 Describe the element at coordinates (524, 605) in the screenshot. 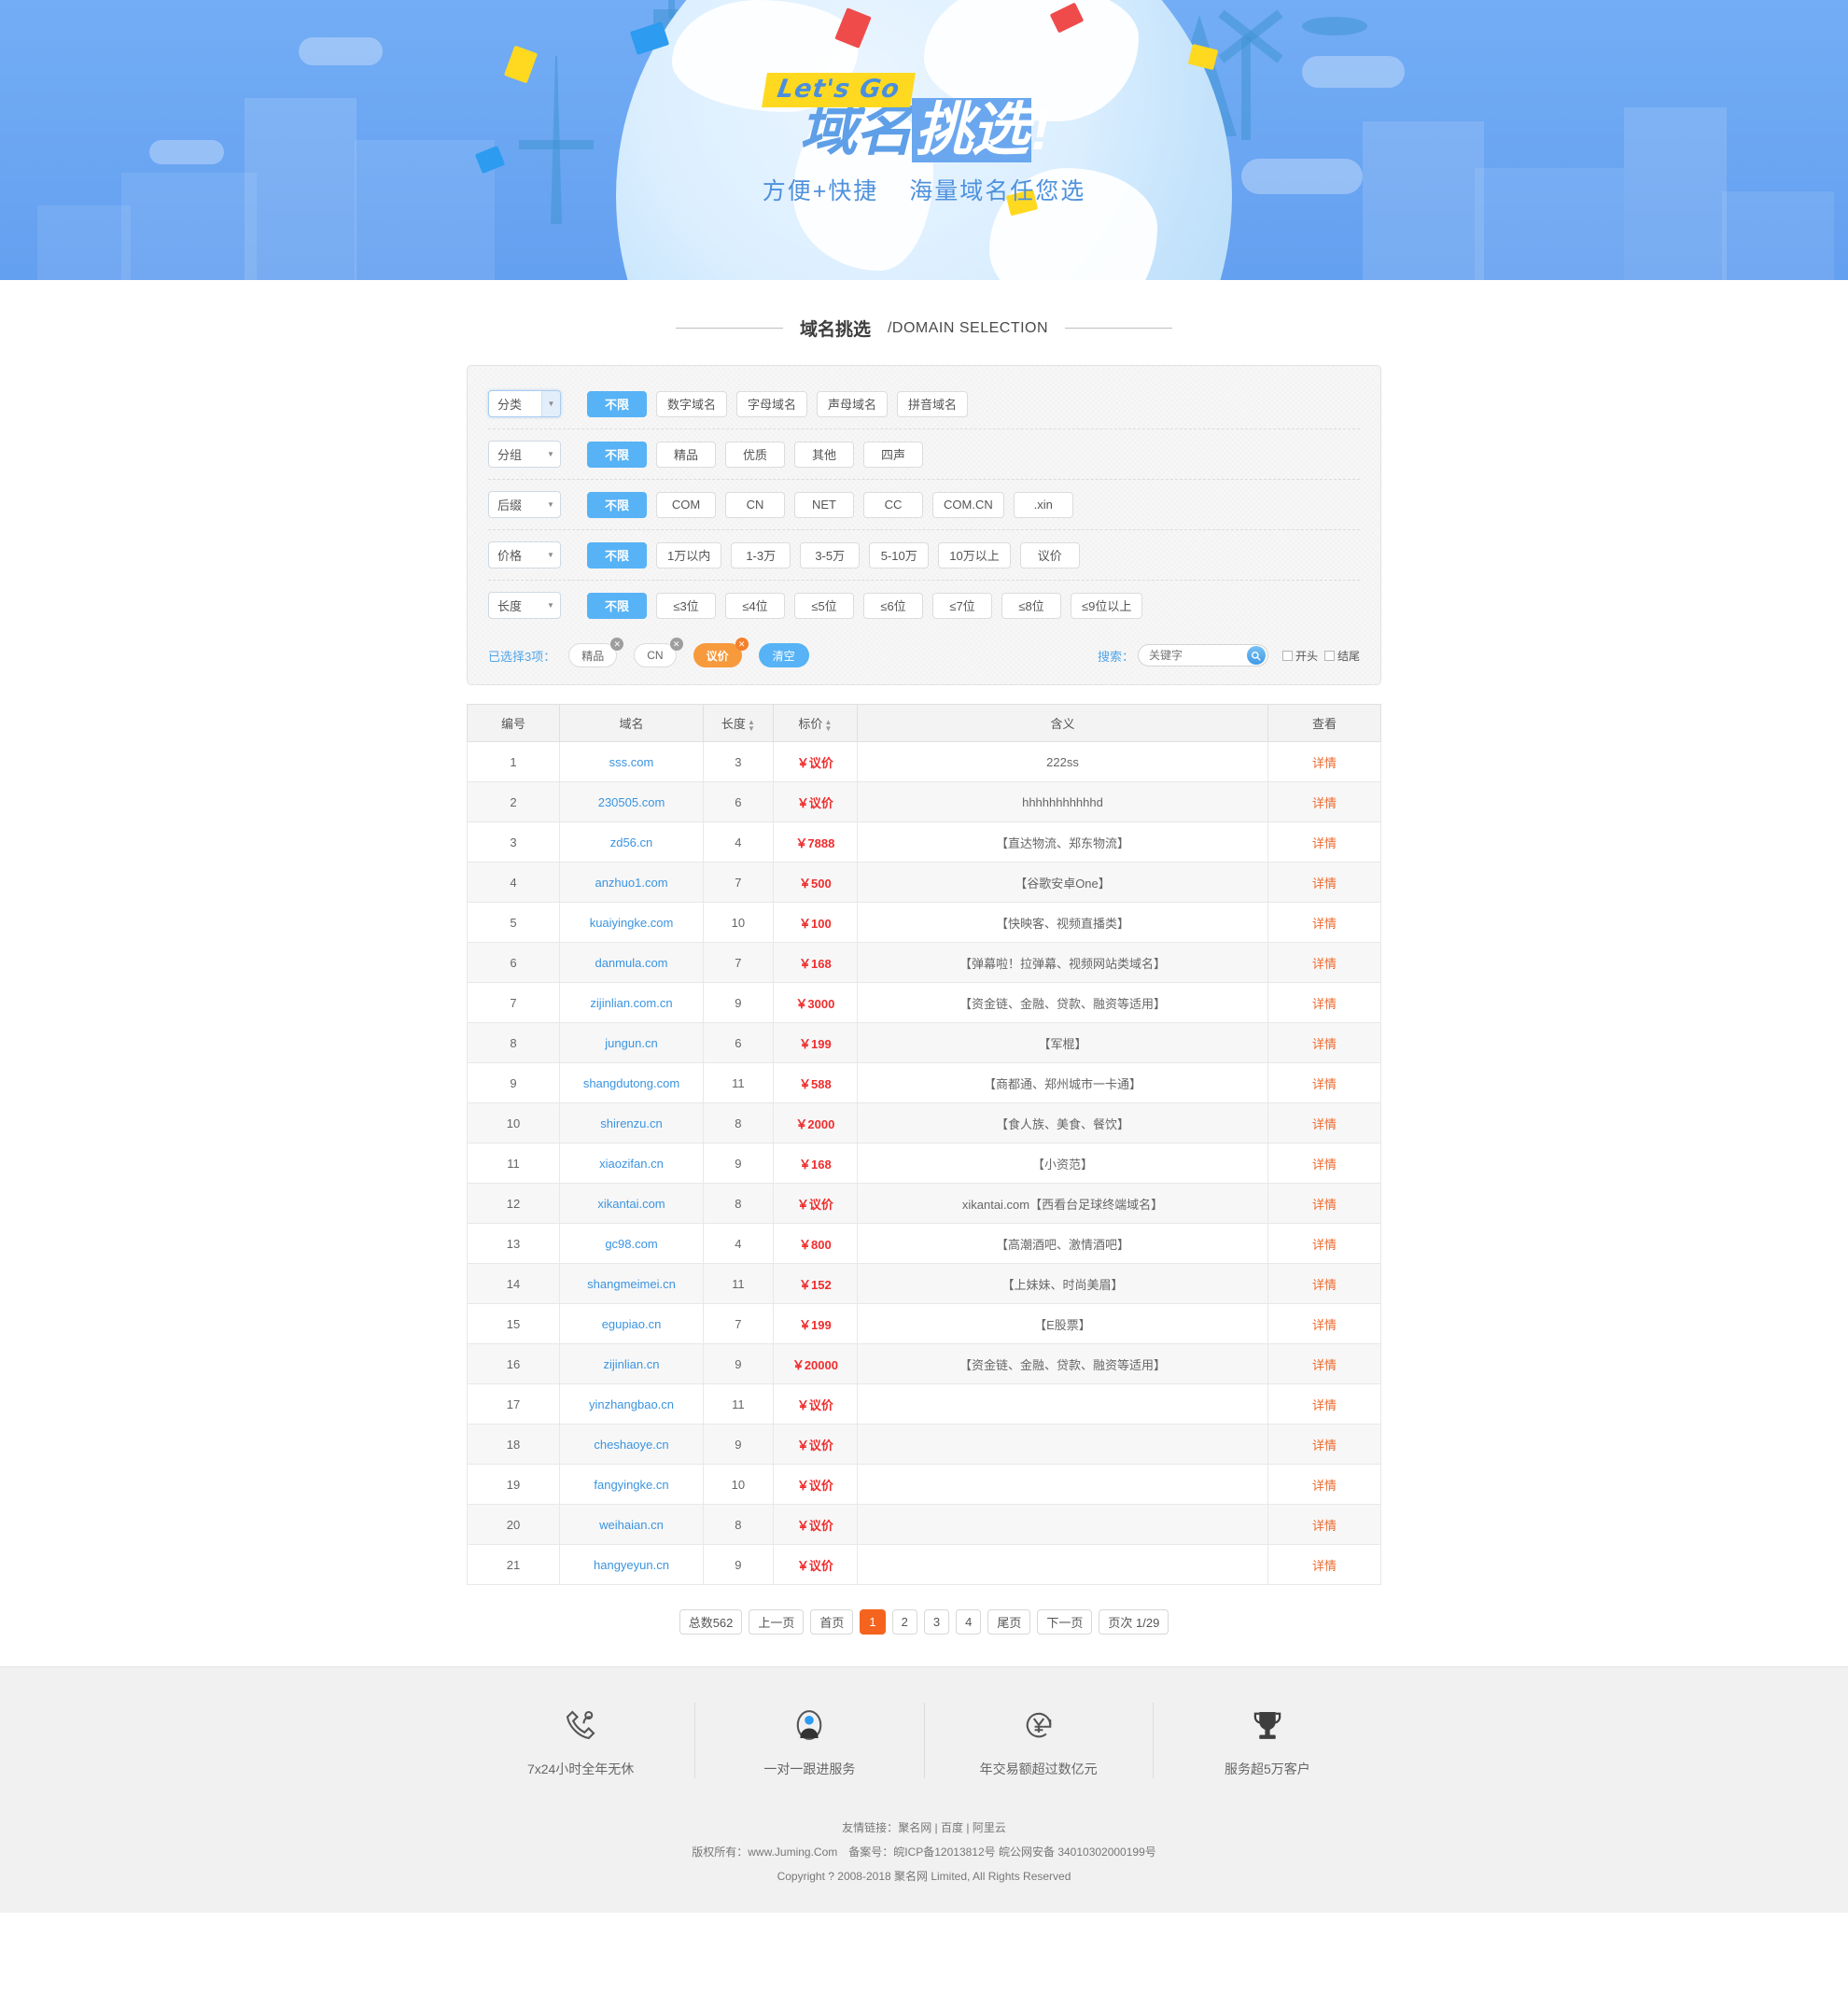

I see `filter-dropdown-长度: 长度 ▼` at that location.